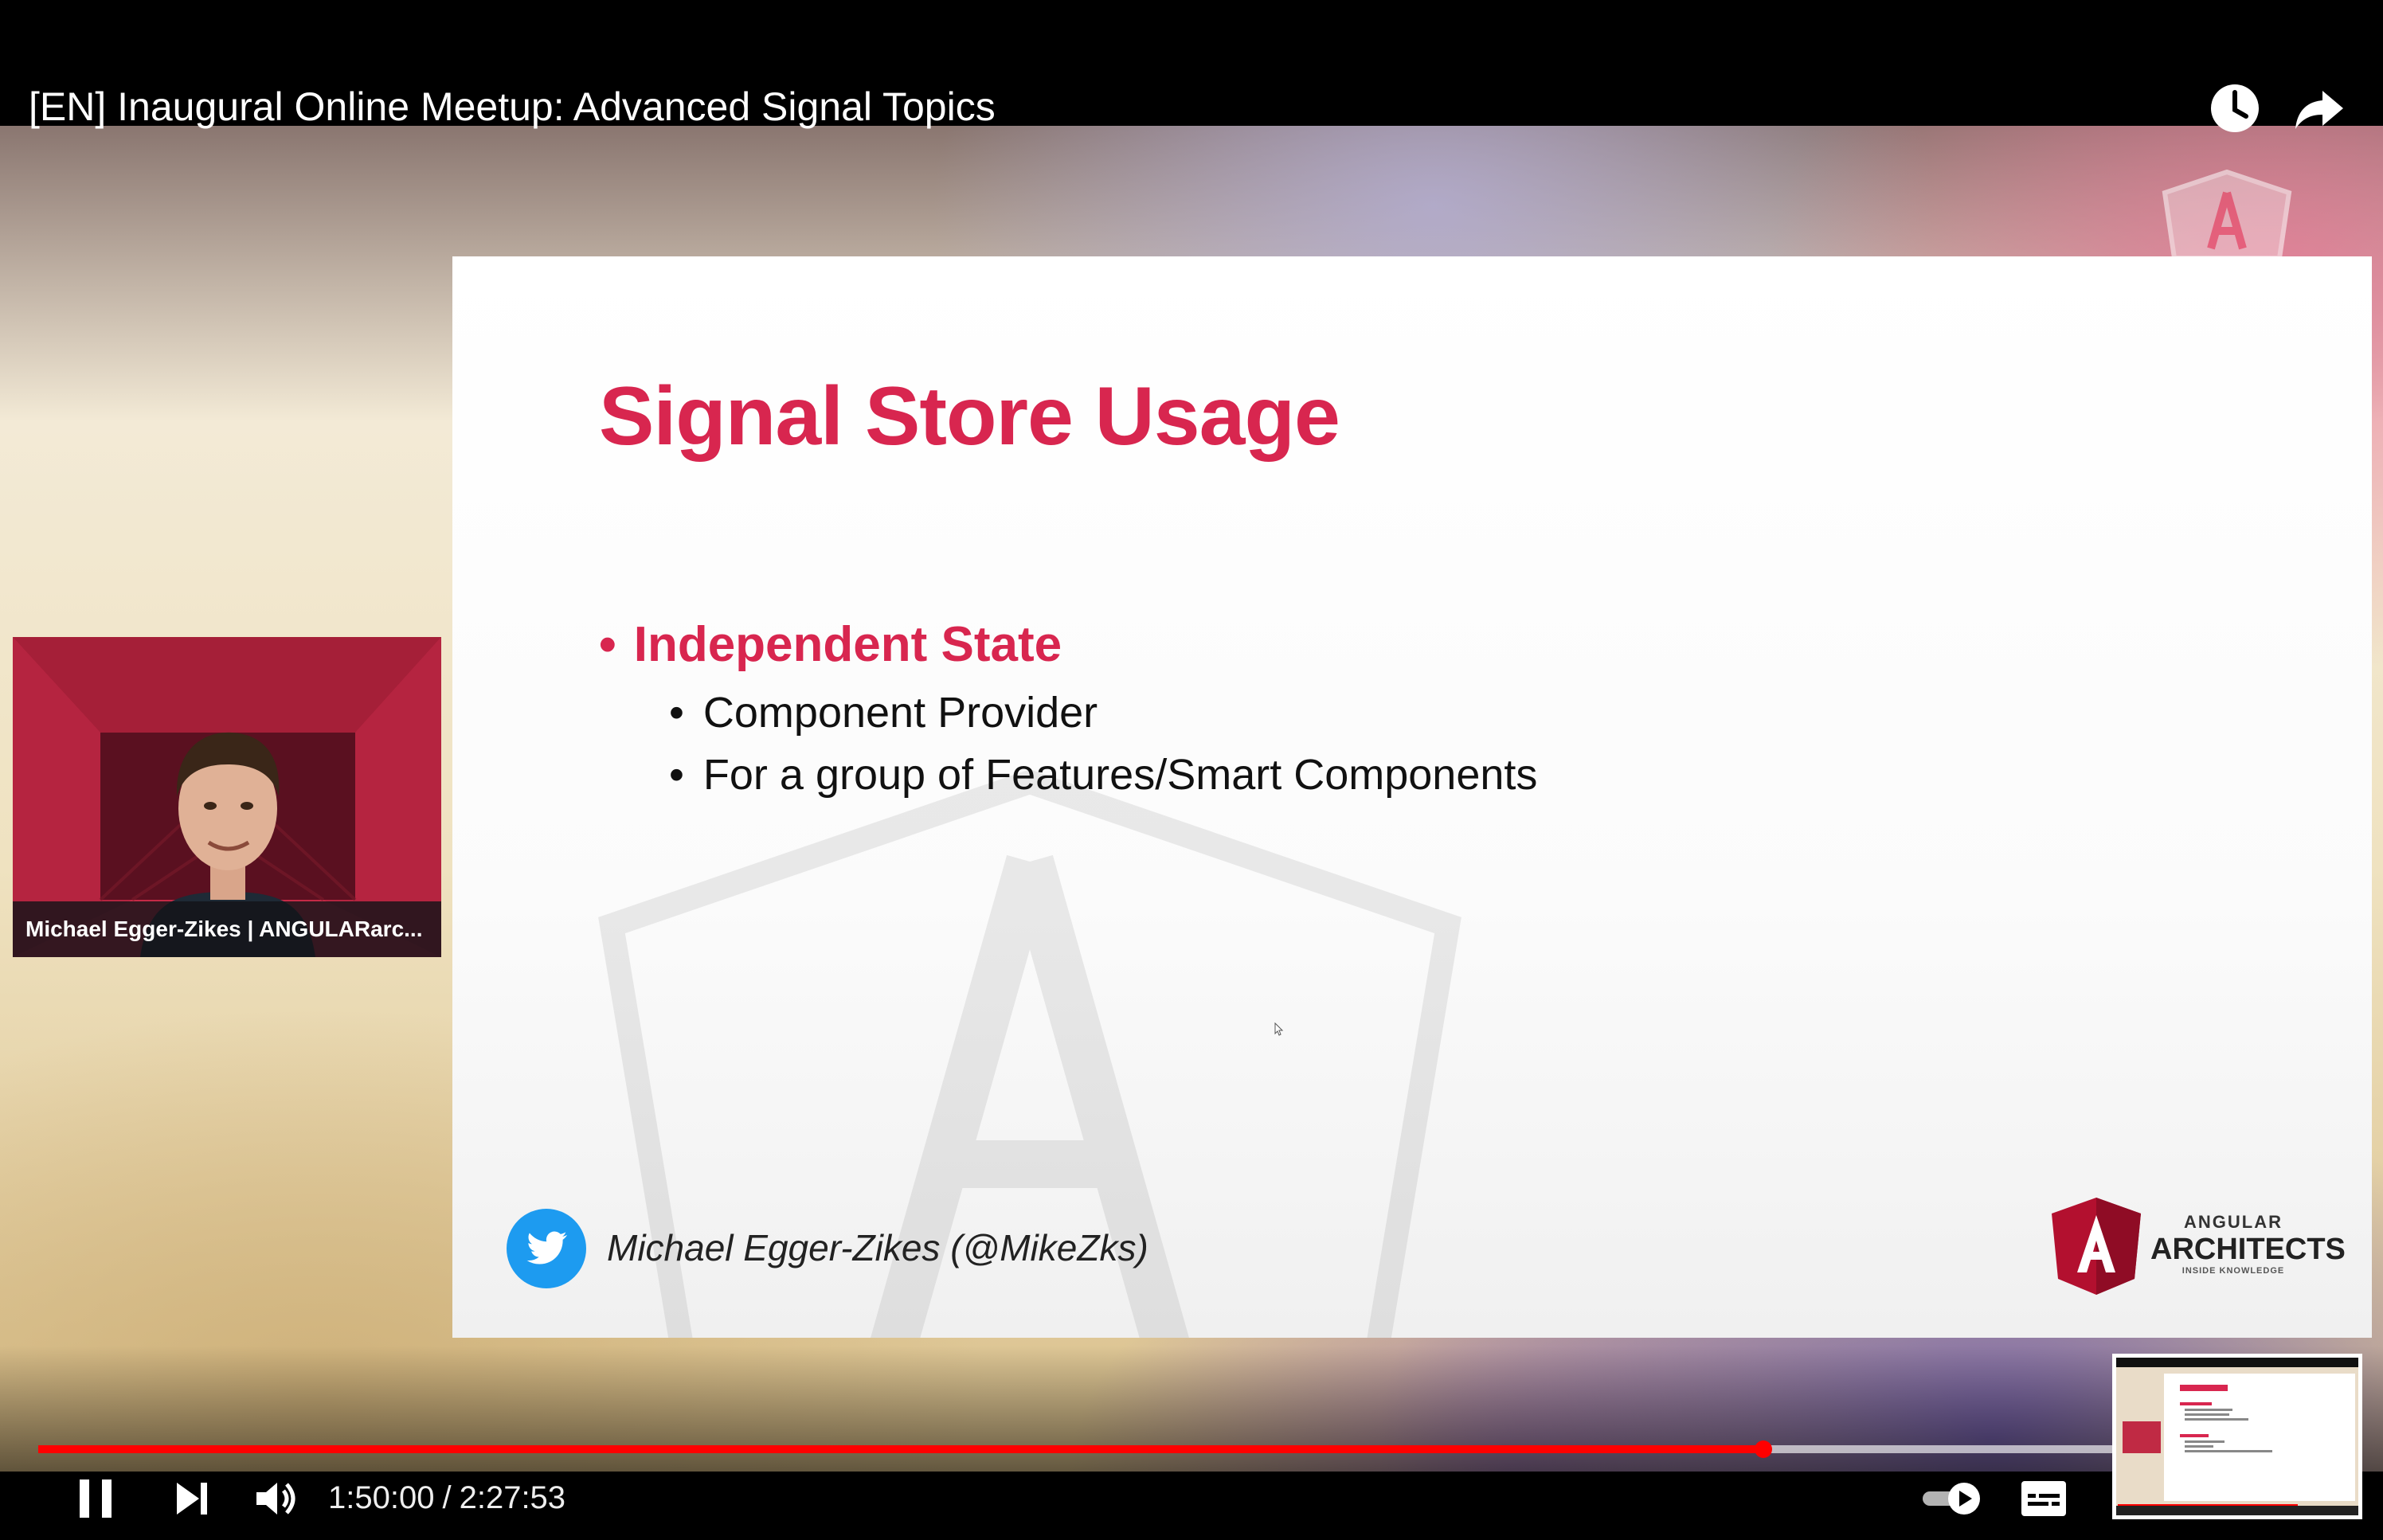  What do you see at coordinates (512, 1497) in the screenshot?
I see `duration: 2:27:53` at bounding box center [512, 1497].